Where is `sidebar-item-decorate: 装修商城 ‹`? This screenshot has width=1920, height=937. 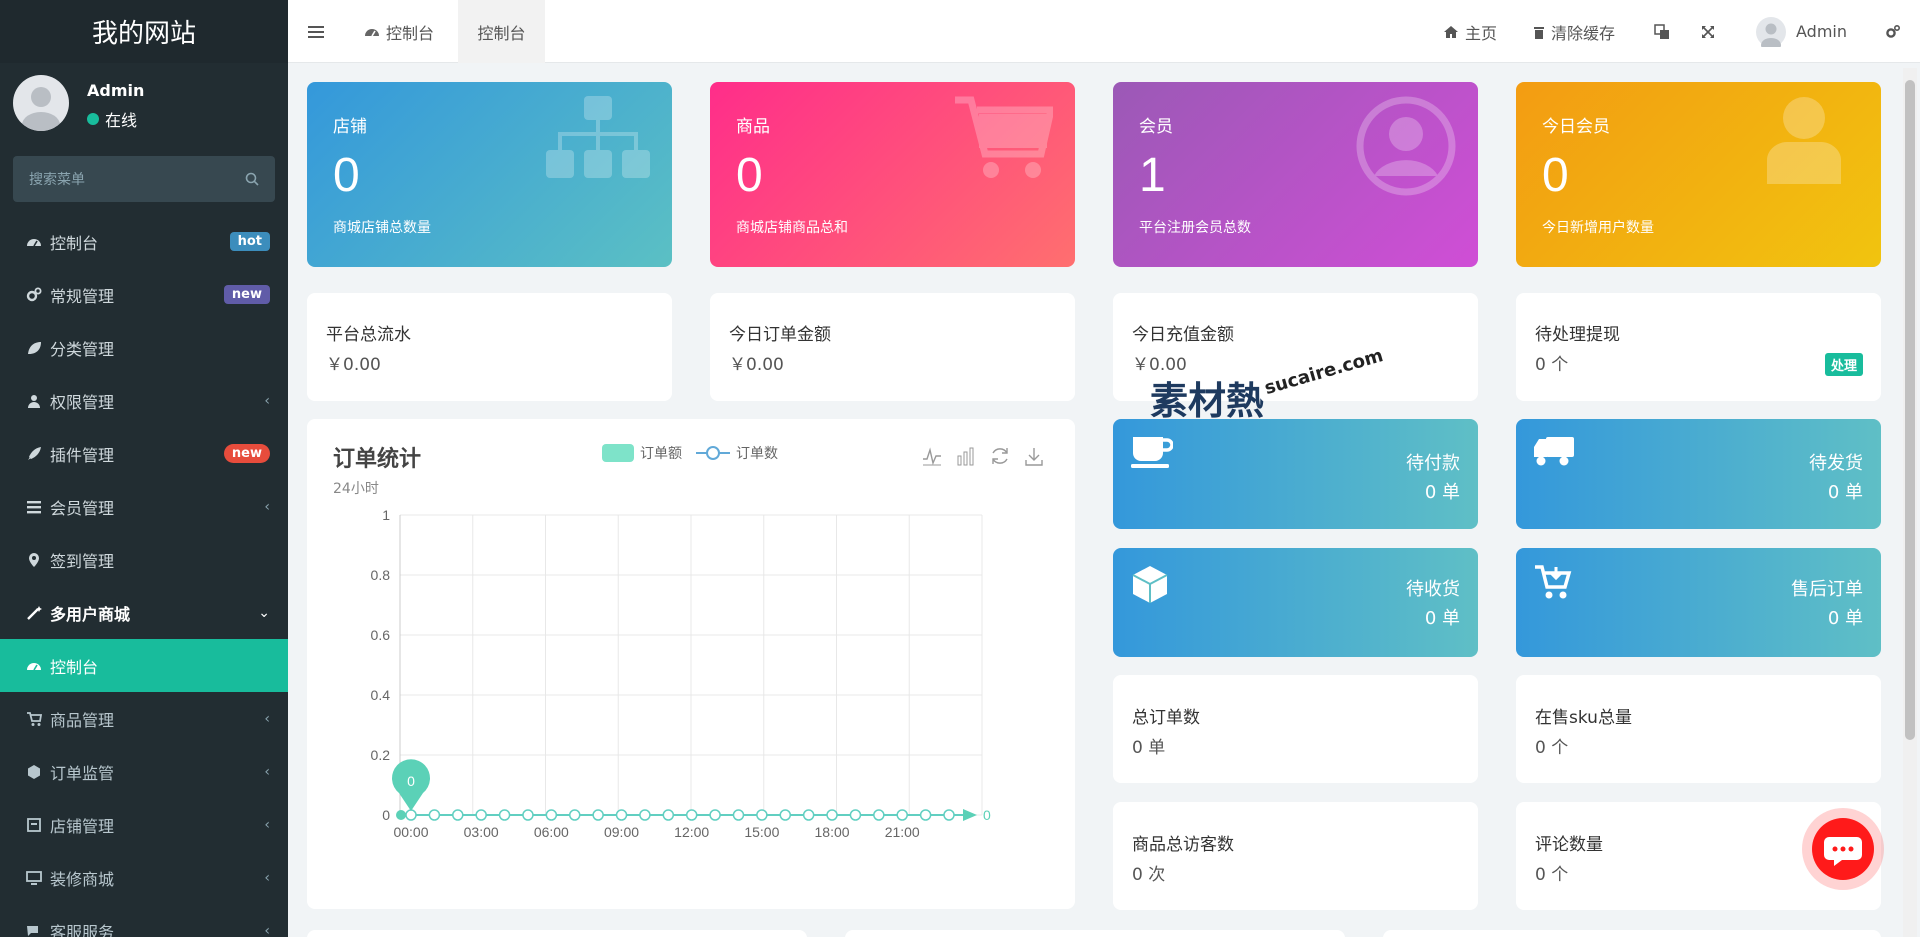
sidebar-item-decorate: 装修商城 ‹ is located at coordinates (144, 877).